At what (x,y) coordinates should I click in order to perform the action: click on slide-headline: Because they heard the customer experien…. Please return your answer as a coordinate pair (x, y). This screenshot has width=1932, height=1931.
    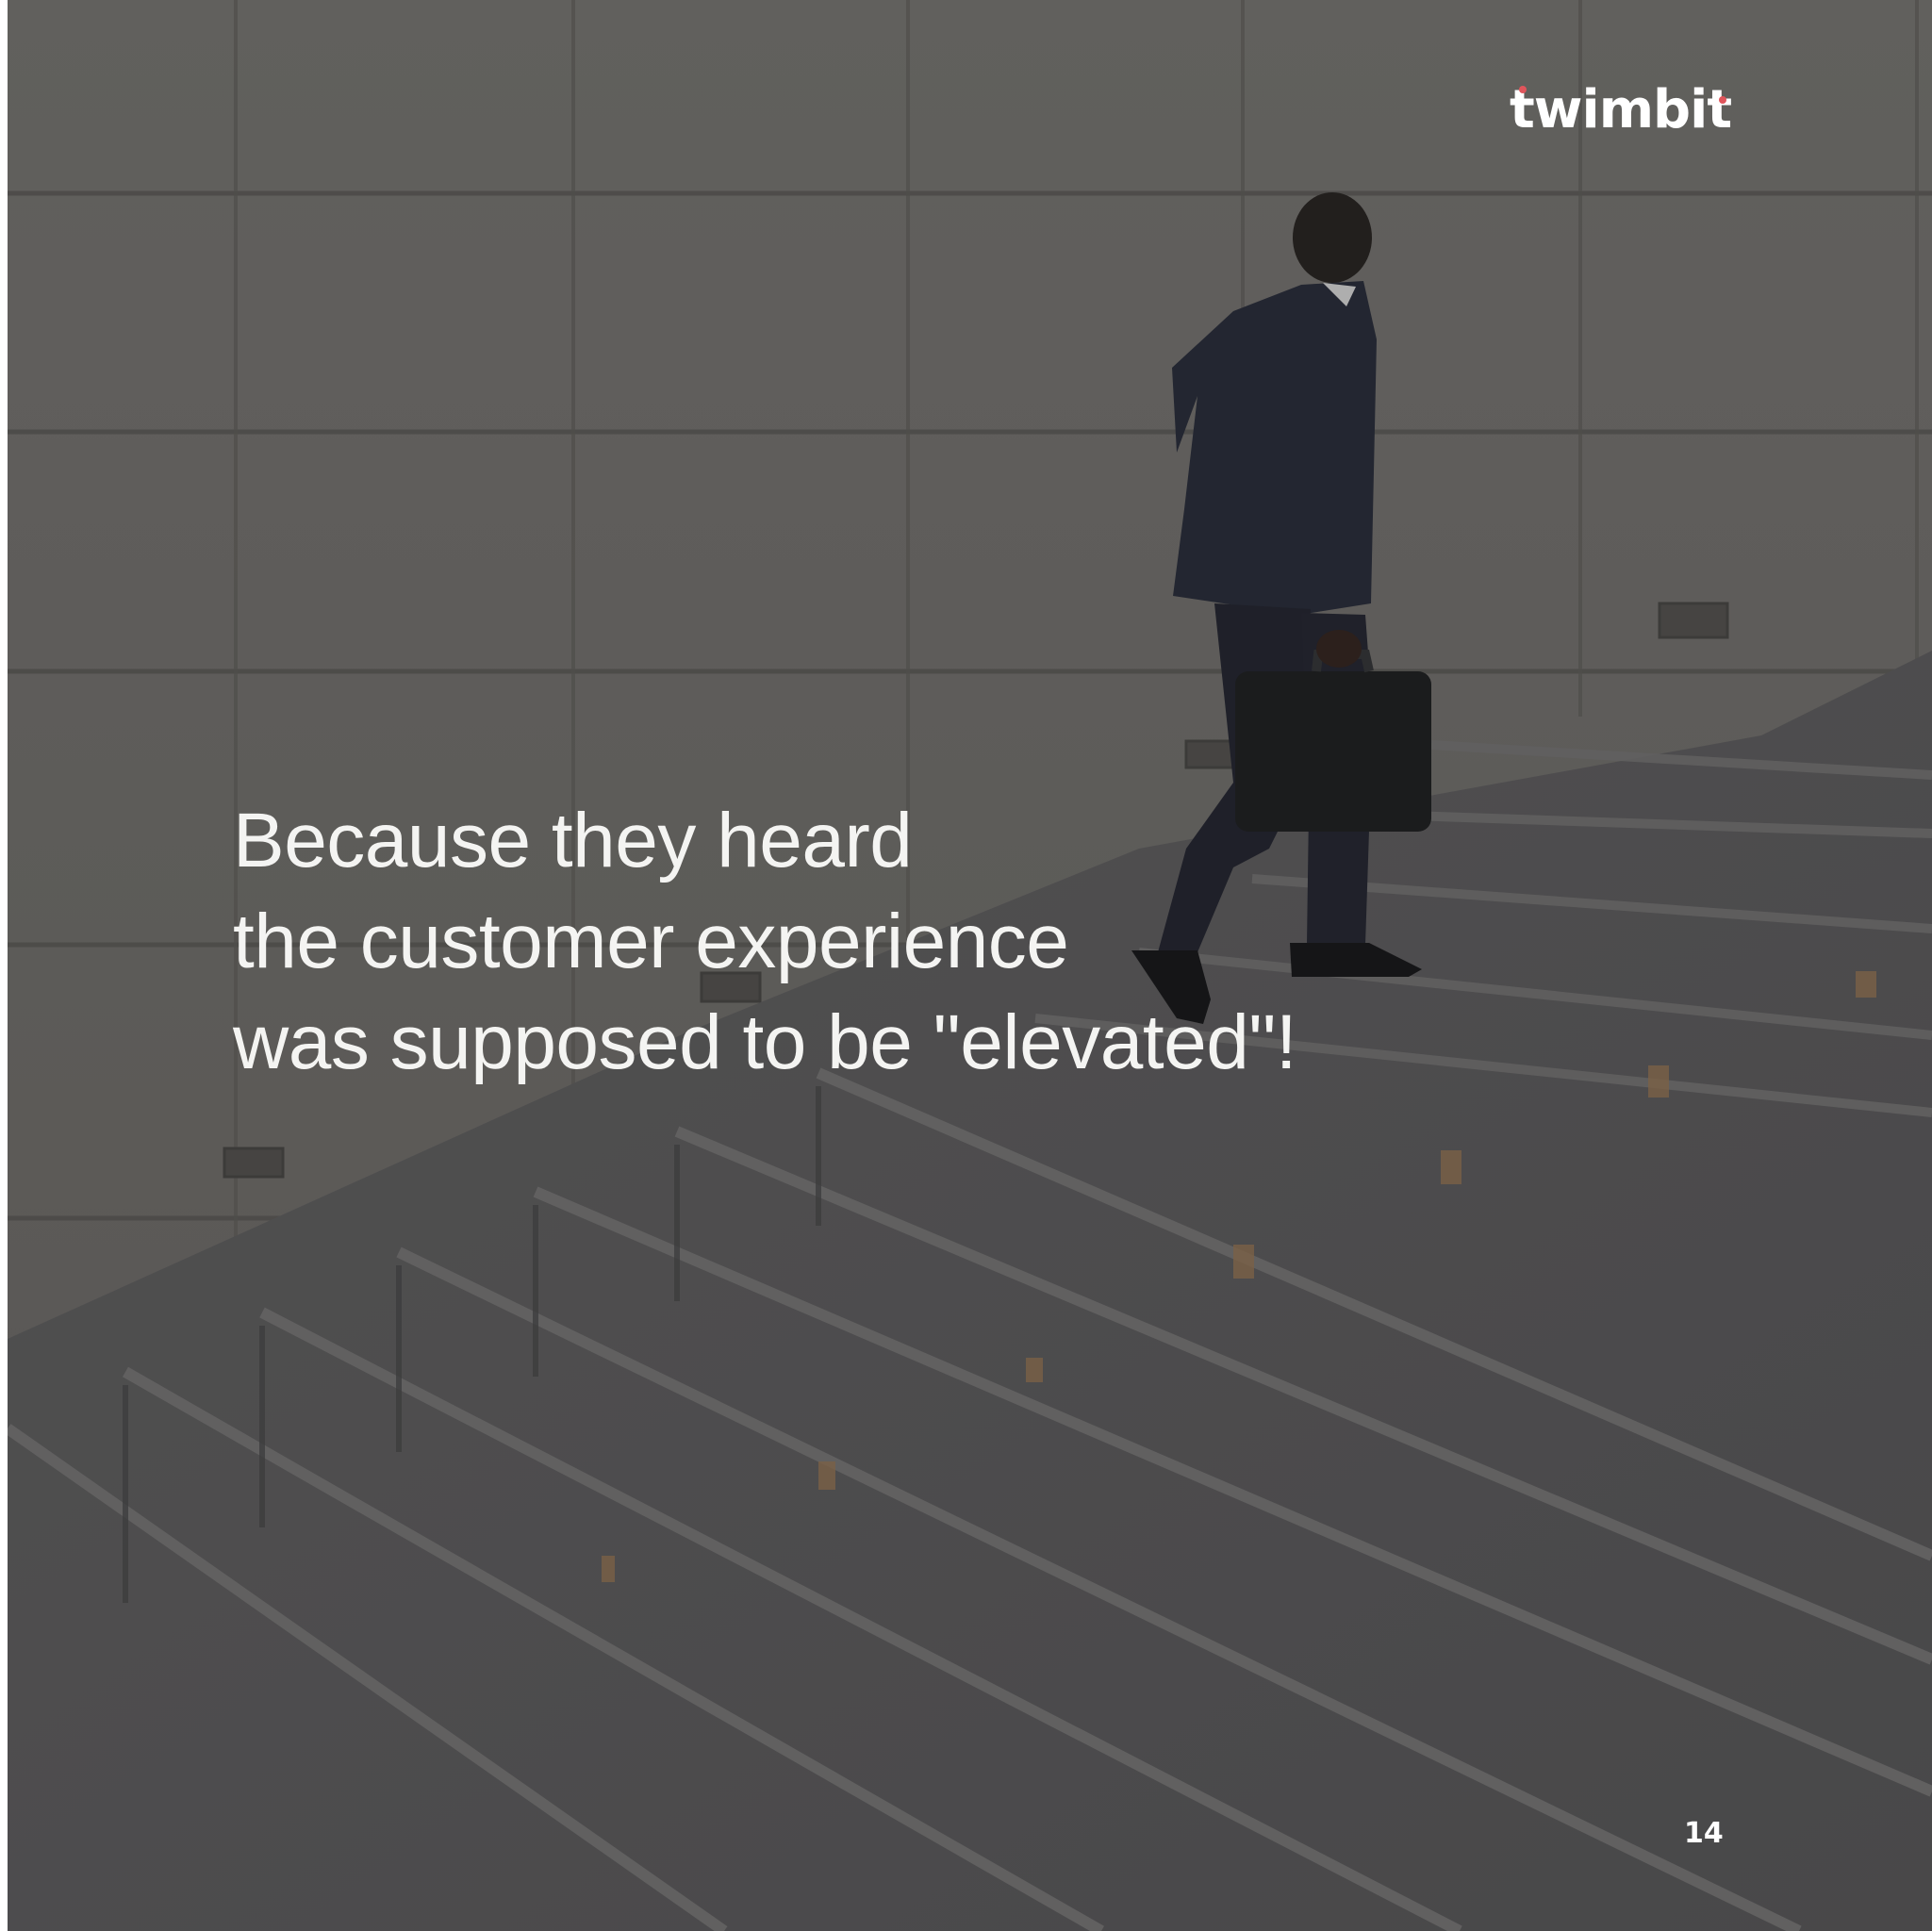
    Looking at the image, I should click on (893, 941).